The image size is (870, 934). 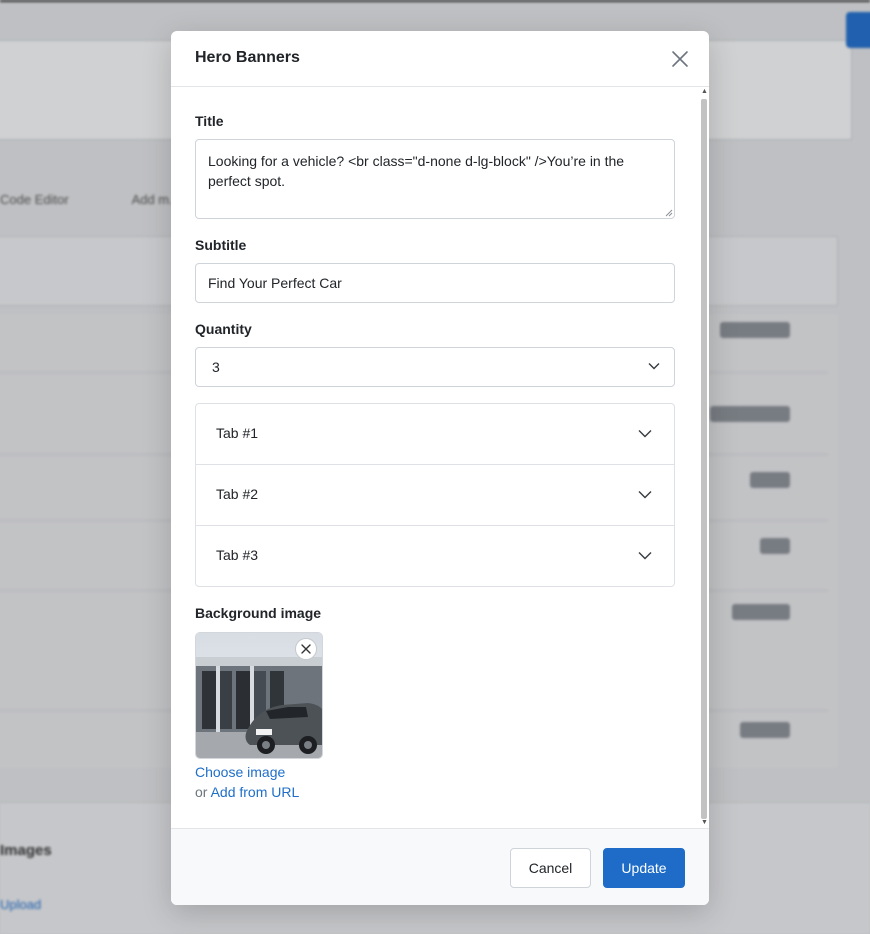 I want to click on tabs-accordion: Tab #1 Tab #2 Tab #3, so click(x=435, y=495).